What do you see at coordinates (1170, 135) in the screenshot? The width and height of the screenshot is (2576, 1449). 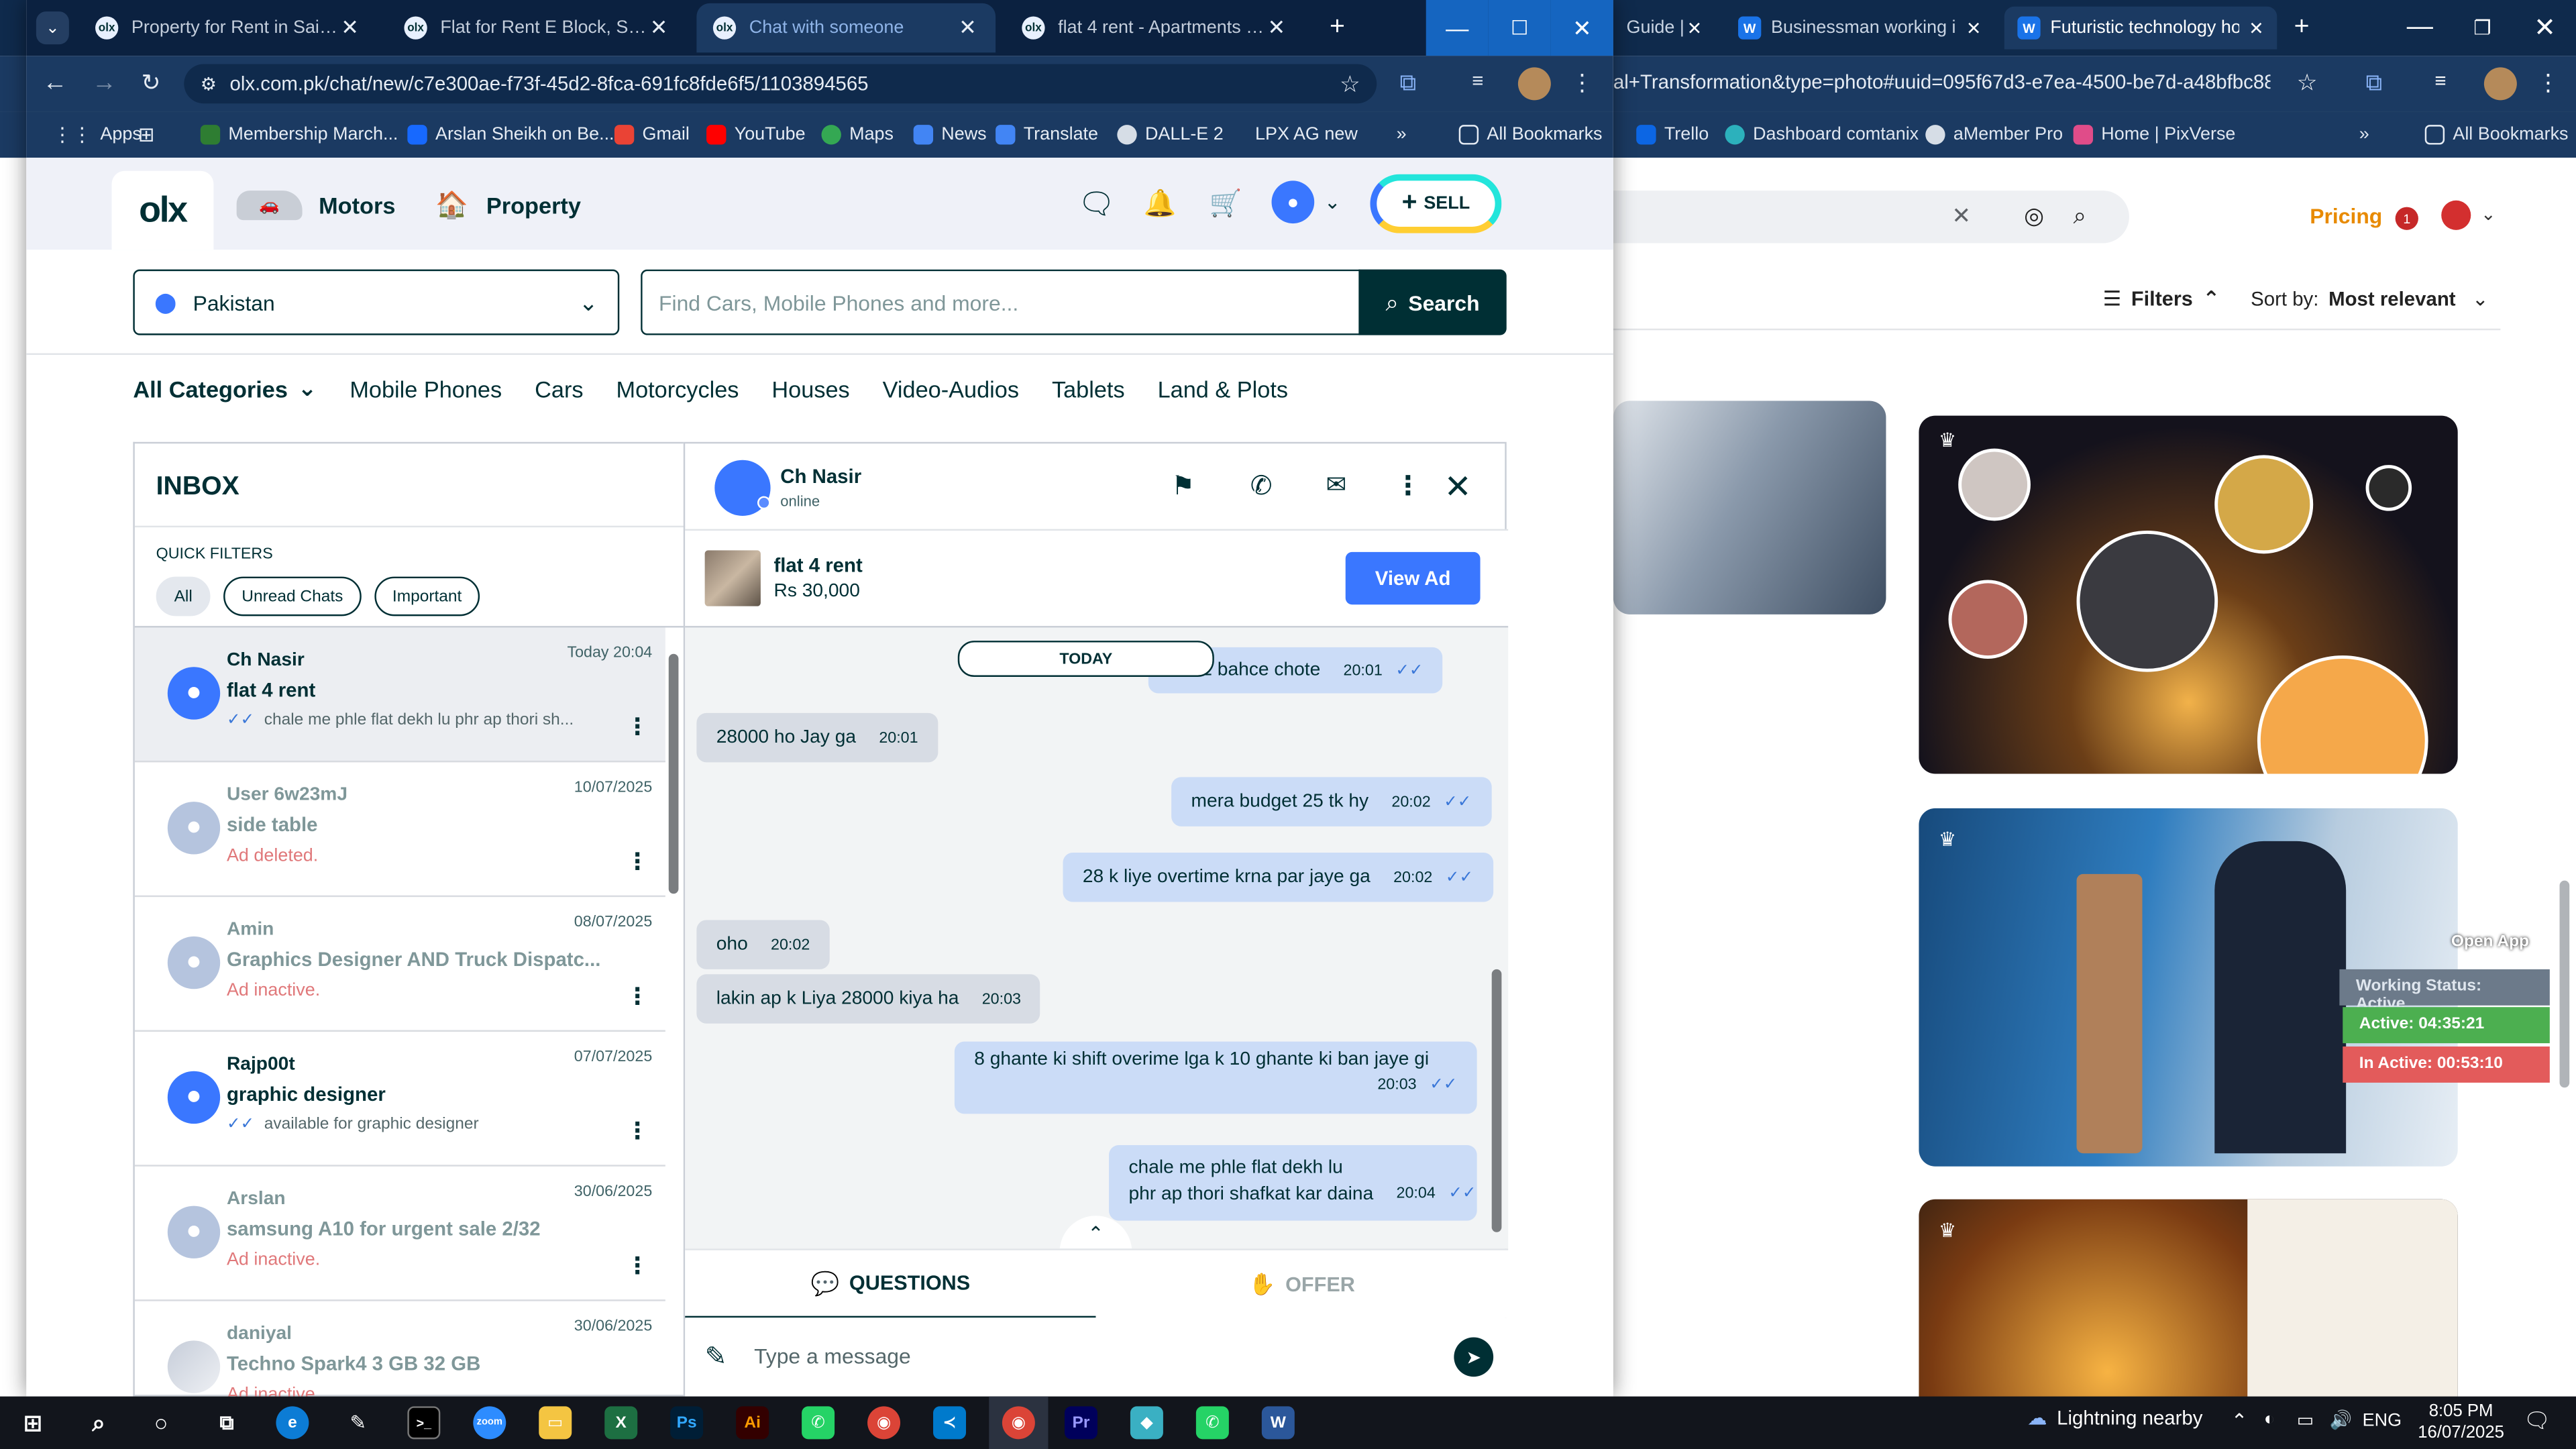 I see `bookmark: DALL-E 2` at bounding box center [1170, 135].